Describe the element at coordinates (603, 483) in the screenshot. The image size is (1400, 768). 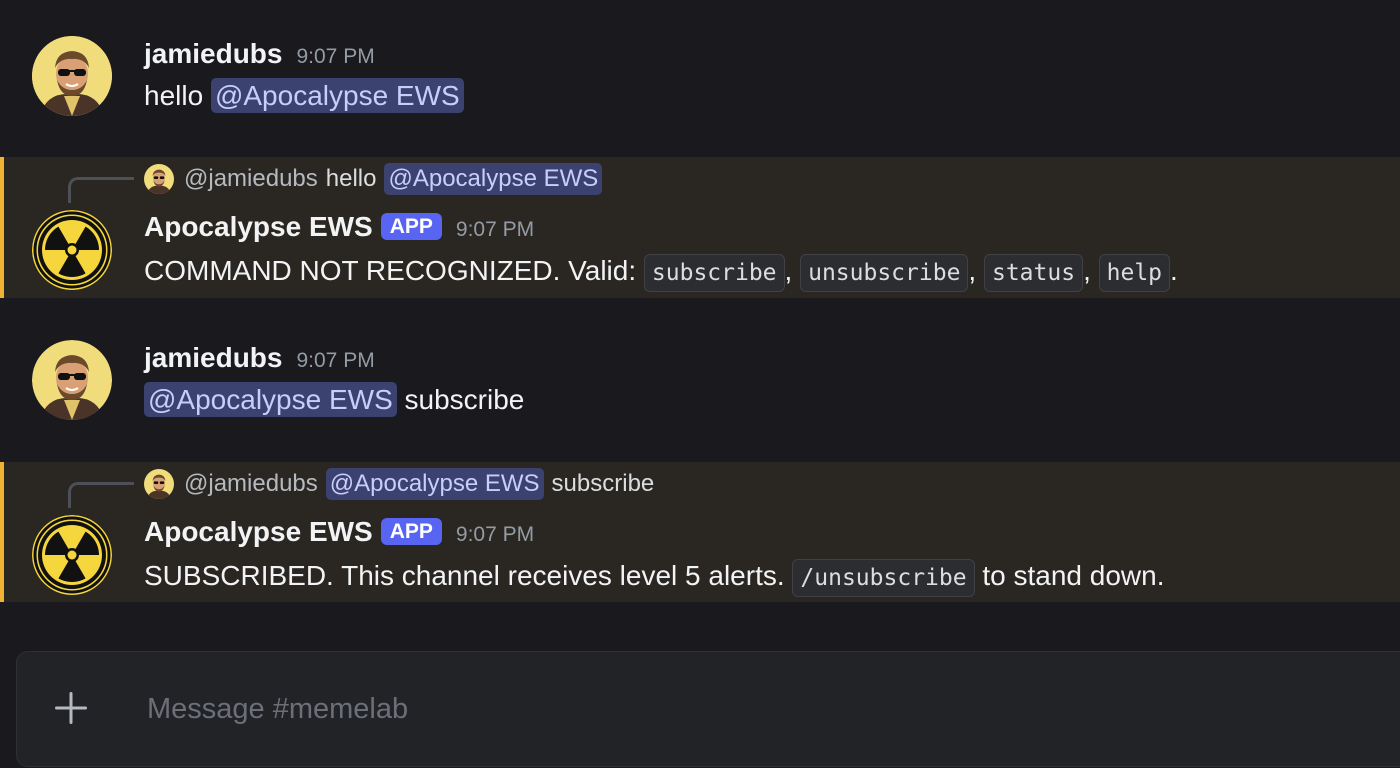
I see `reply-text: subscribe` at that location.